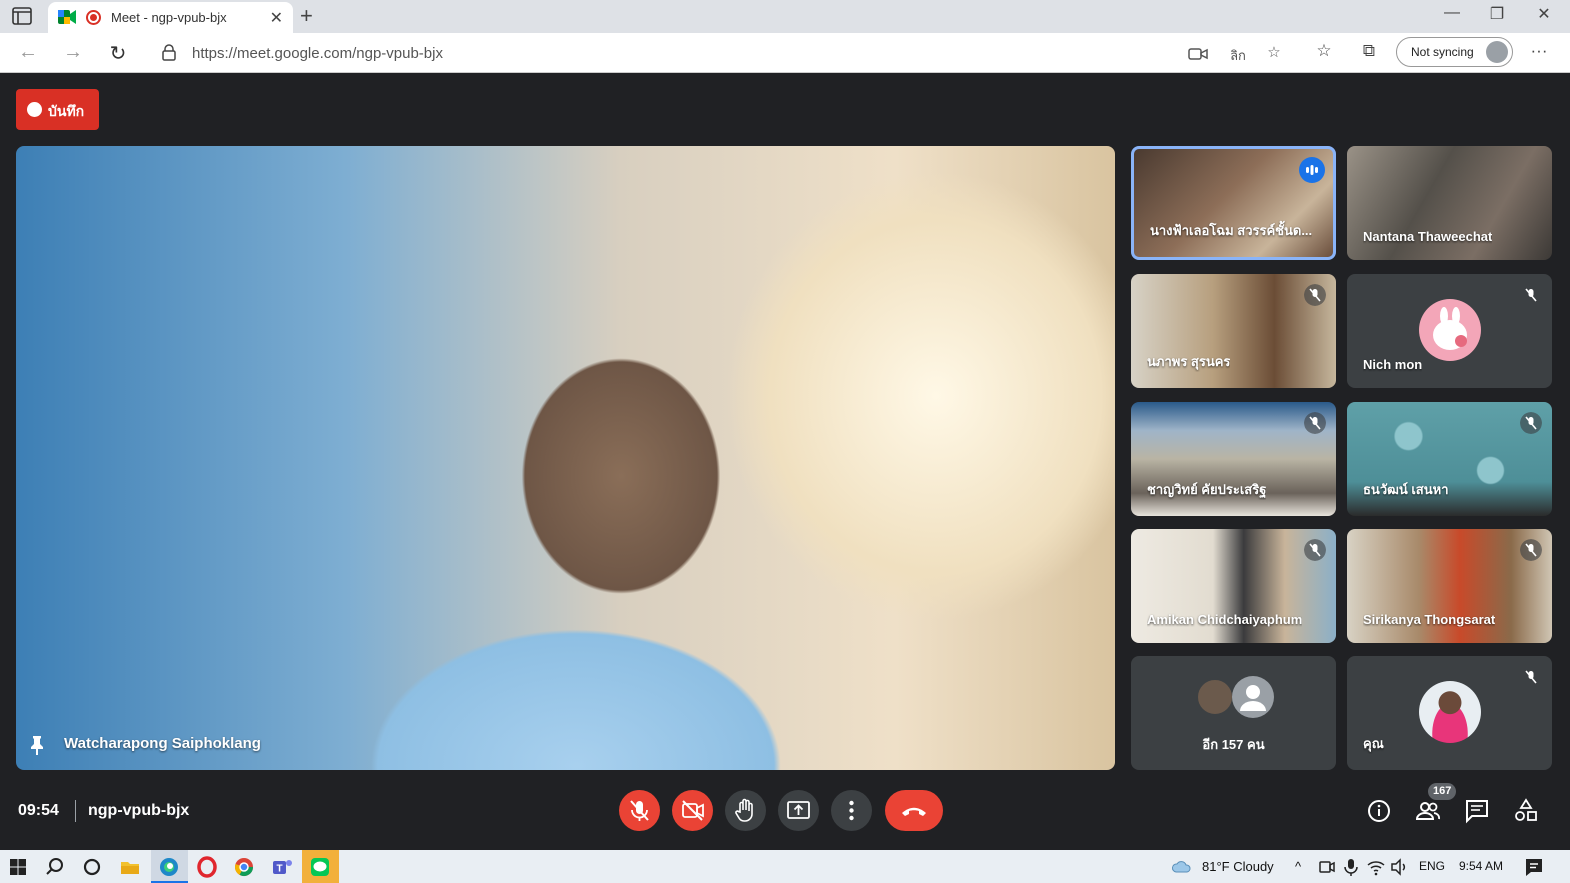 The height and width of the screenshot is (883, 1570). I want to click on search-icon, so click(55, 867).